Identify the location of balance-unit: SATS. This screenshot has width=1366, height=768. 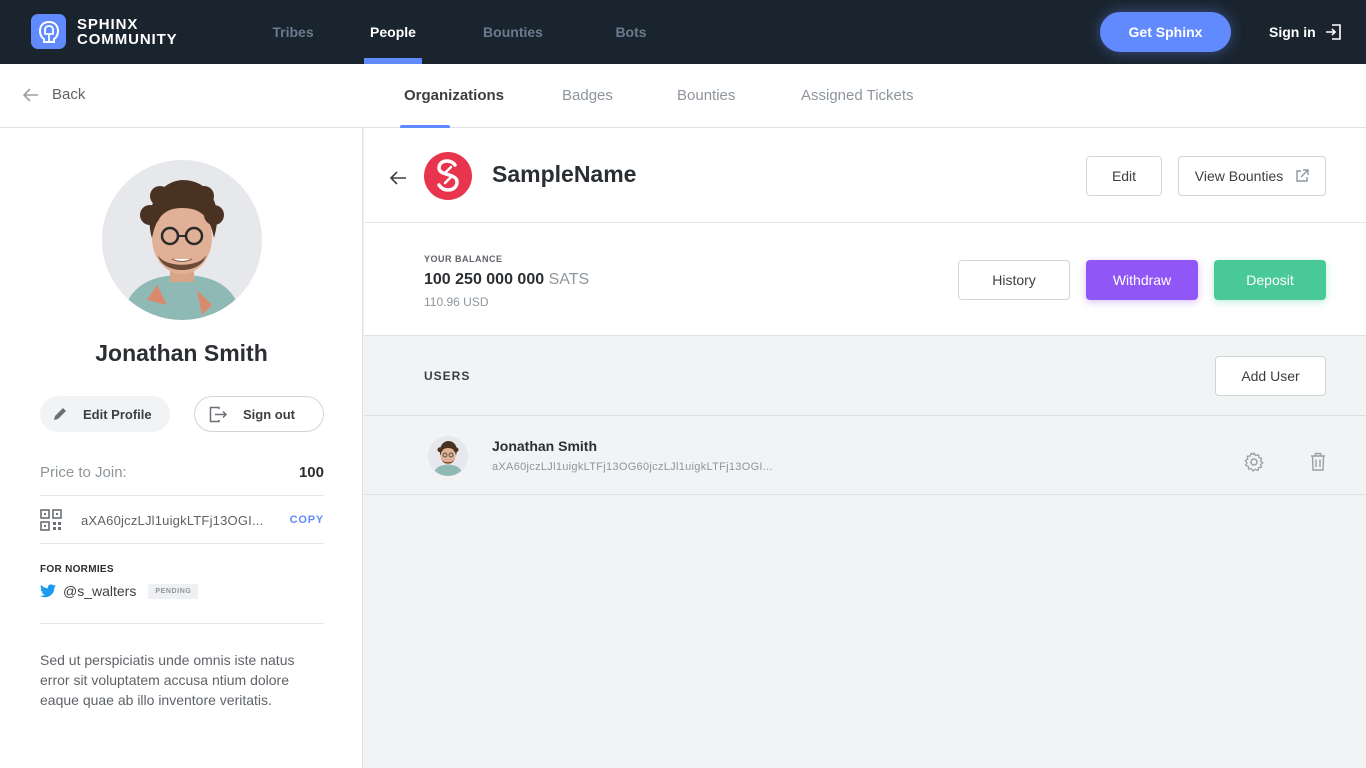
(569, 279).